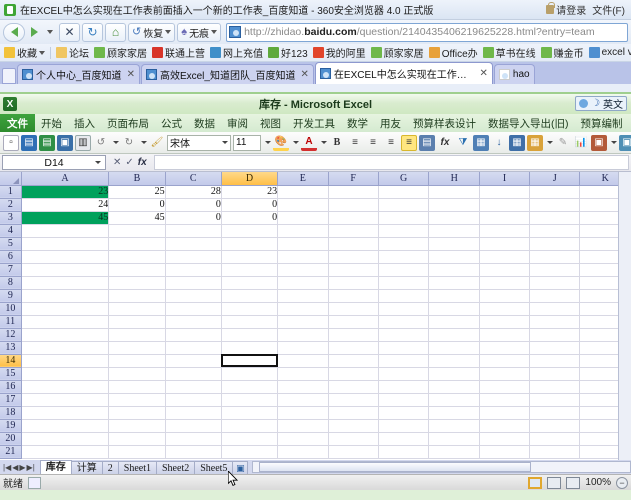 The height and width of the screenshot is (500, 631). Describe the element at coordinates (193, 387) in the screenshot. I see `cell-C16` at that location.